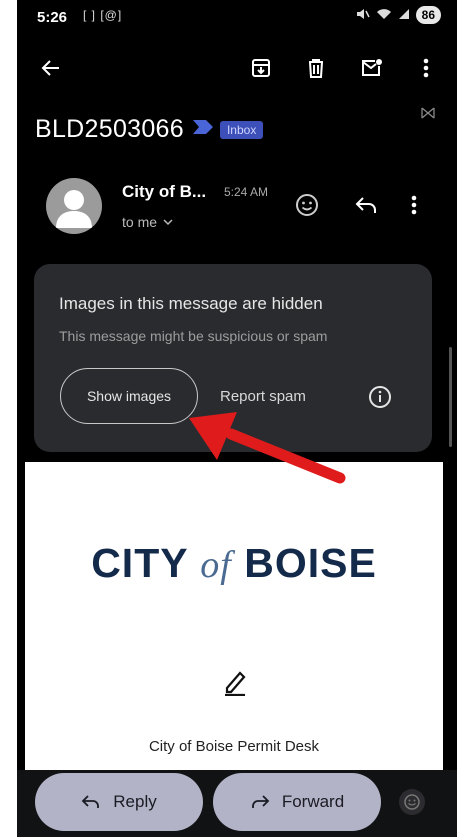 The width and height of the screenshot is (465, 837). Describe the element at coordinates (193, 336) in the screenshot. I see `warning-subtitle: This message might be suspicious or spam` at that location.